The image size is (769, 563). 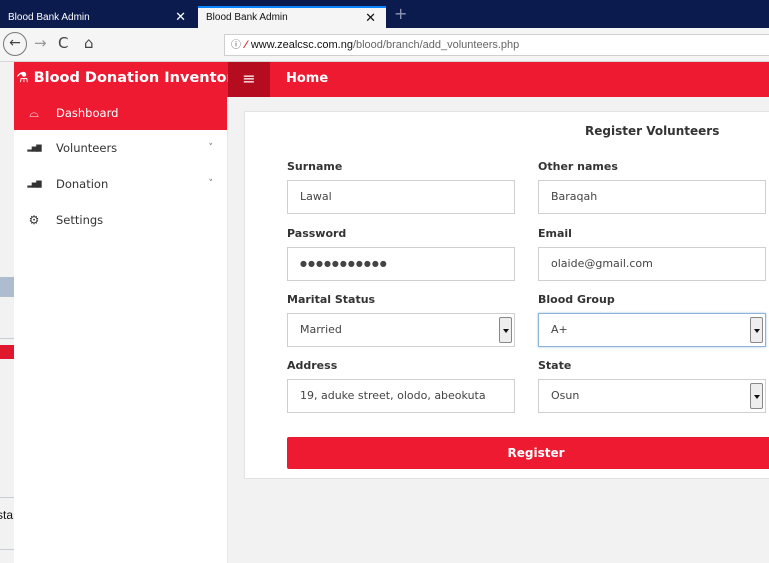 What do you see at coordinates (401, 197) in the screenshot?
I see `surname-field: Lawal` at bounding box center [401, 197].